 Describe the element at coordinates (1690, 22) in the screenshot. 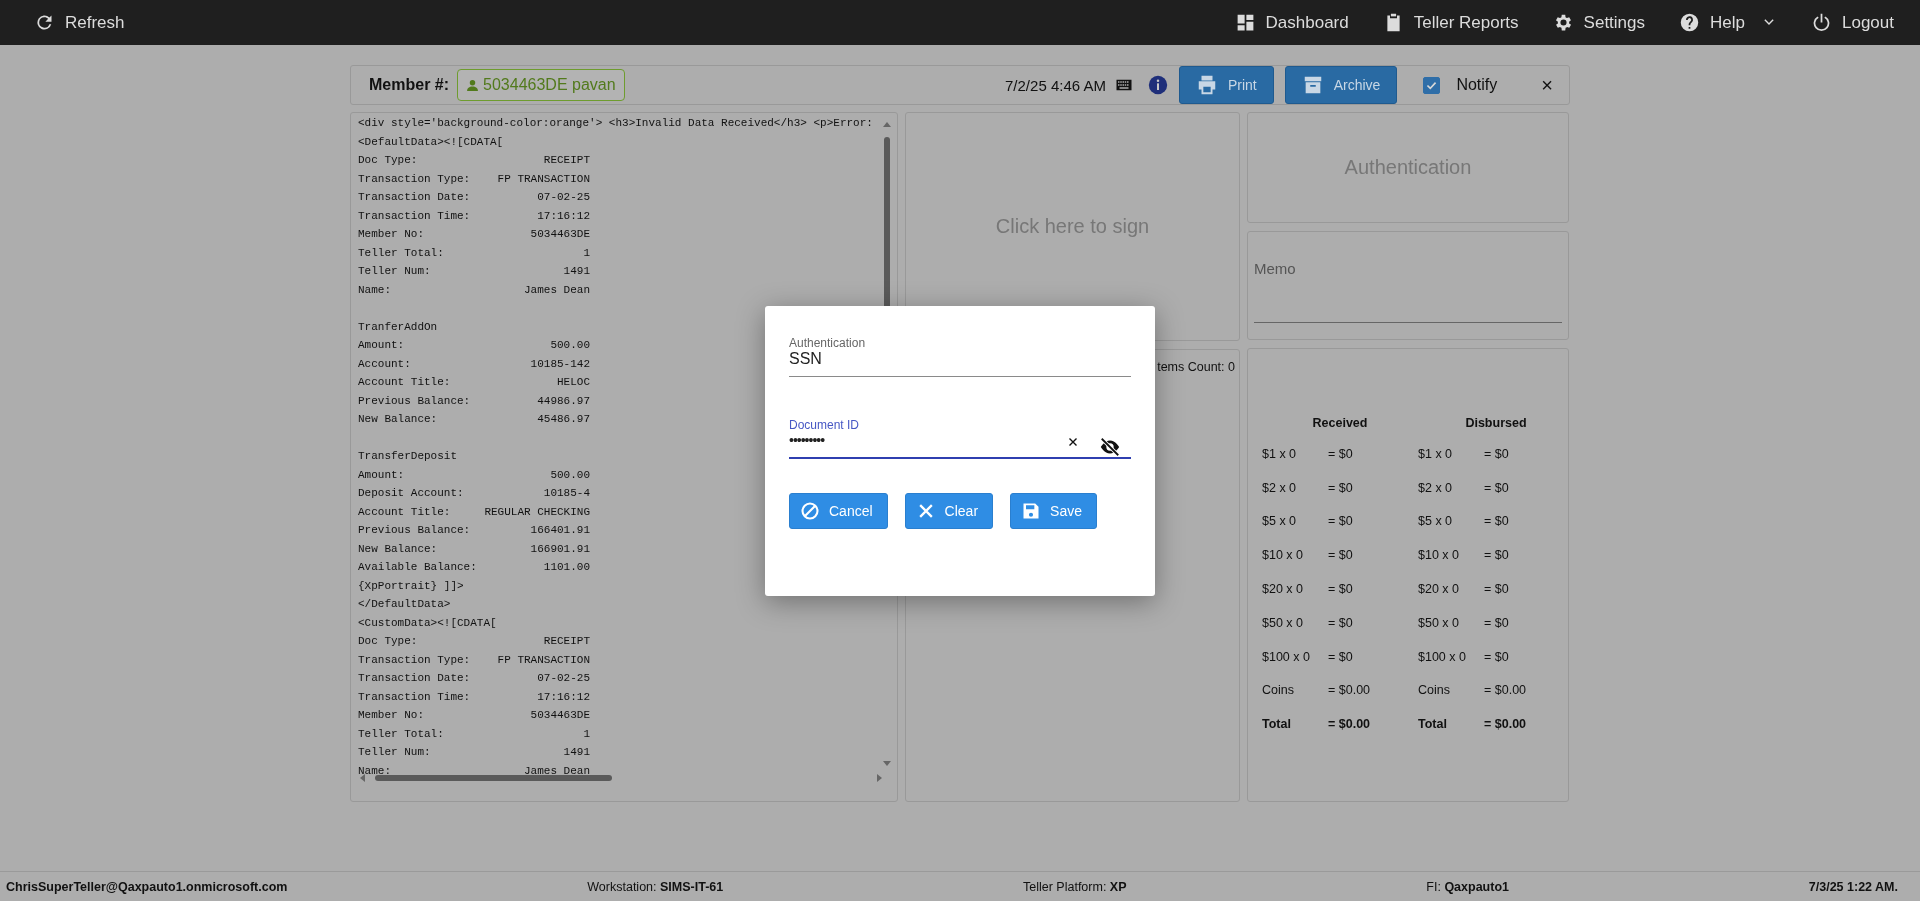

I see `help-icon` at that location.